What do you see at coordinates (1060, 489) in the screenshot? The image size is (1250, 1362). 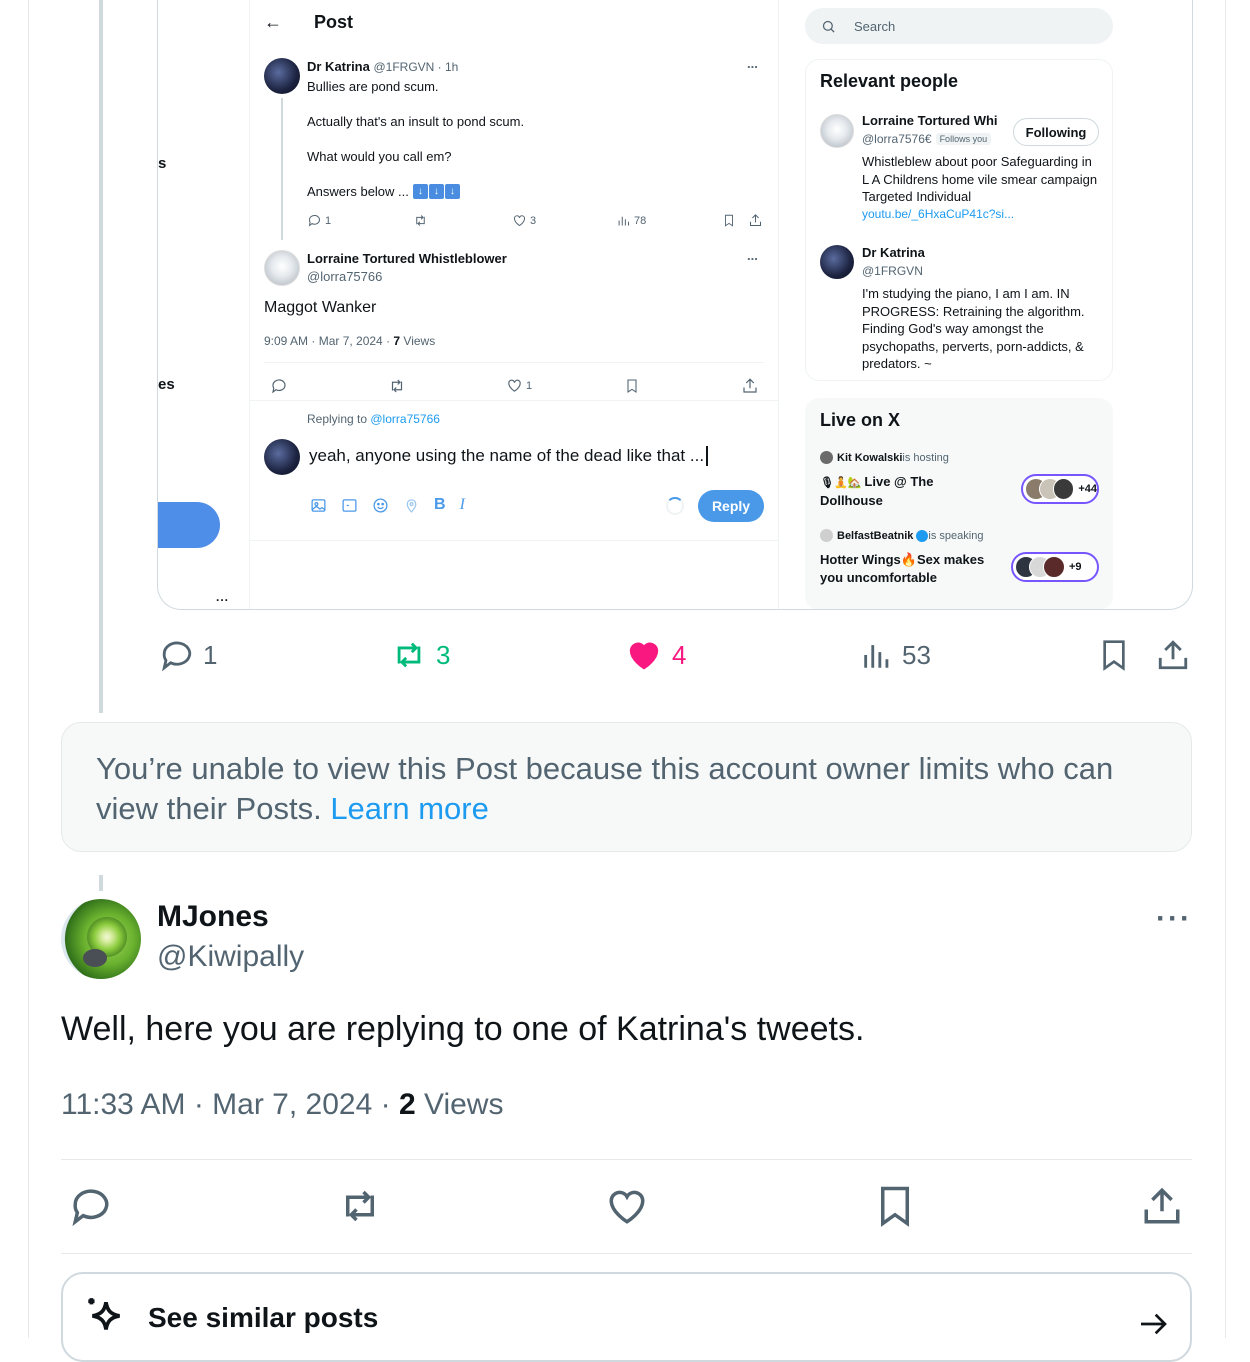 I see `space-listeners: +44` at bounding box center [1060, 489].